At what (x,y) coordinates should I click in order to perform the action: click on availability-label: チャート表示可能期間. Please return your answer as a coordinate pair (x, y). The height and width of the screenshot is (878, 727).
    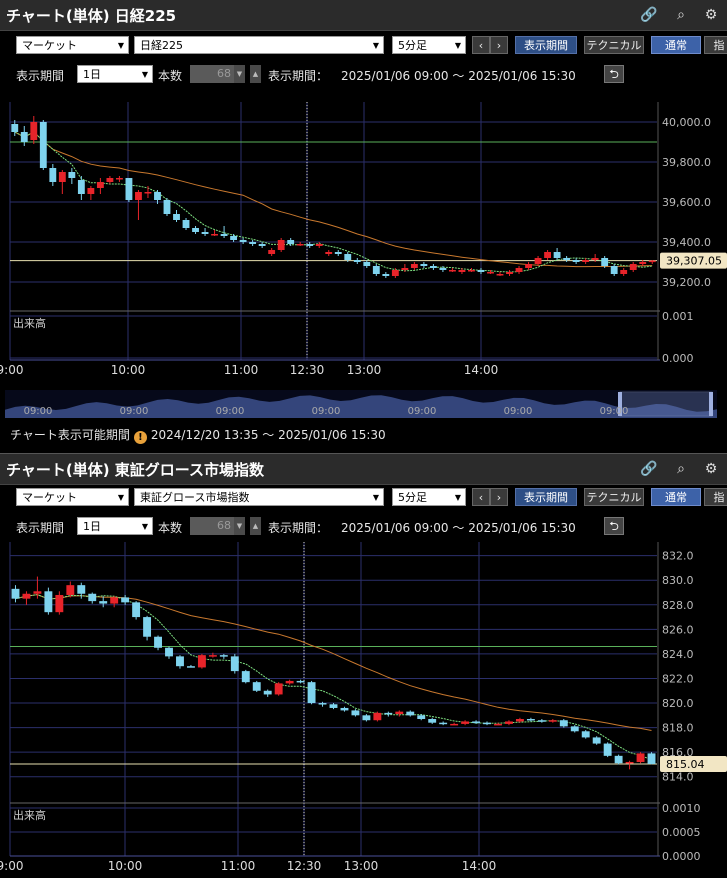
    Looking at the image, I should click on (70, 435).